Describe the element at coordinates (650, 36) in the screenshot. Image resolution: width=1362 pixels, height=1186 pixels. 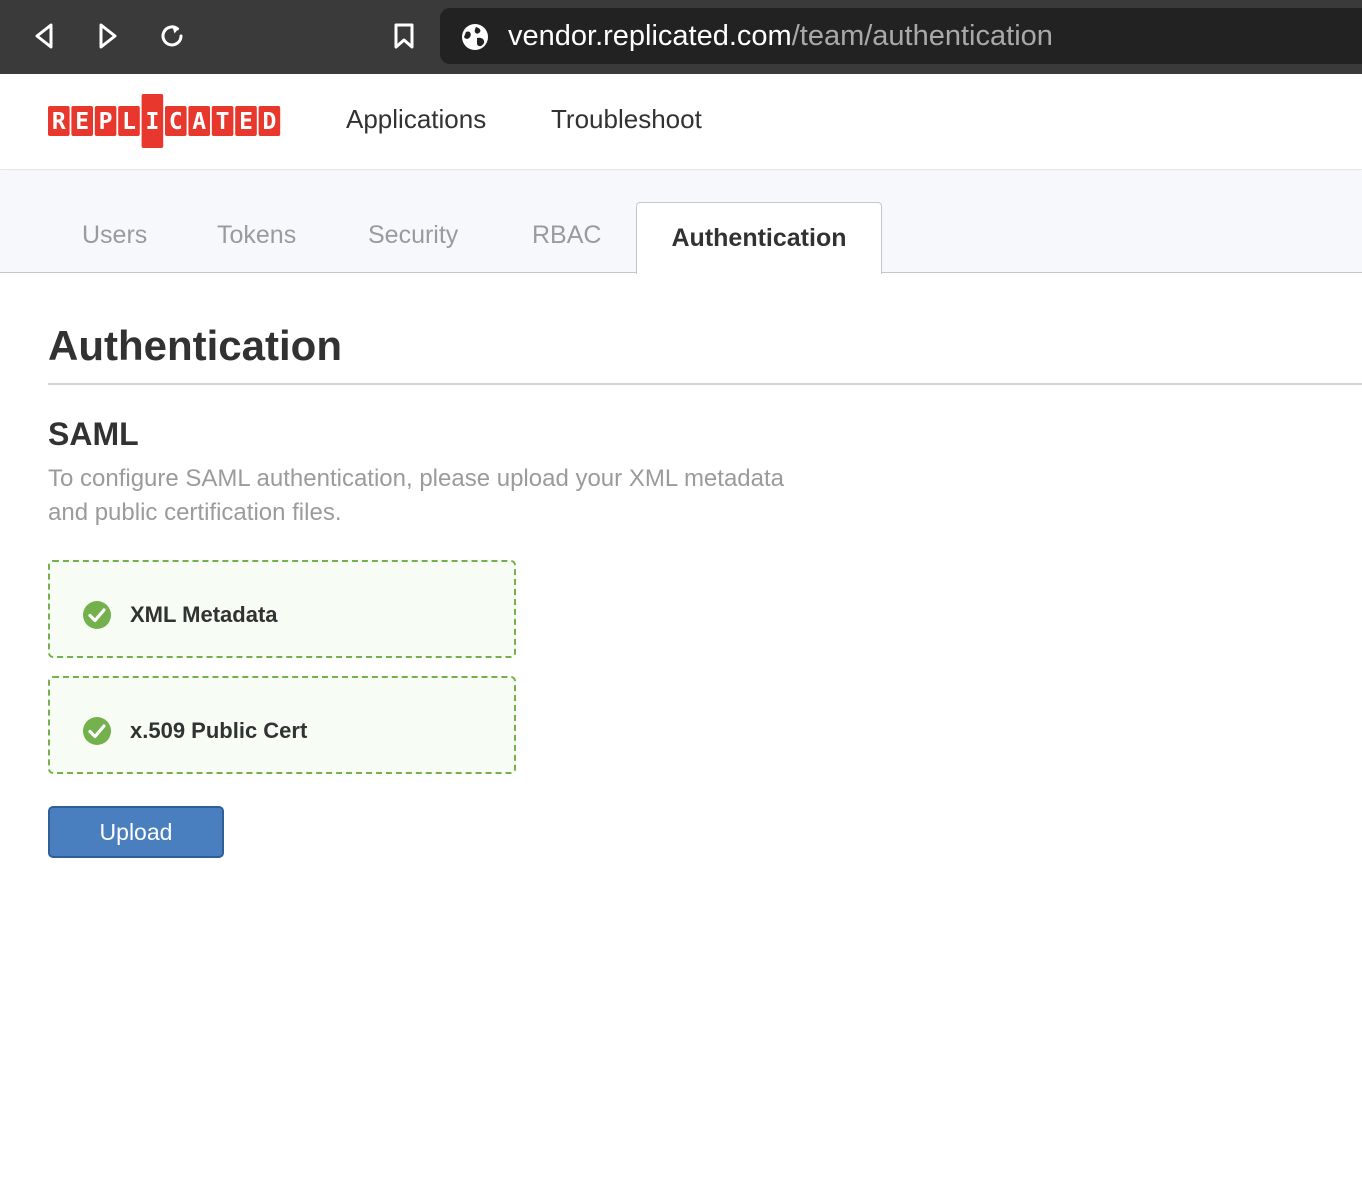
I see `url-host: vendor.replicated.com` at that location.